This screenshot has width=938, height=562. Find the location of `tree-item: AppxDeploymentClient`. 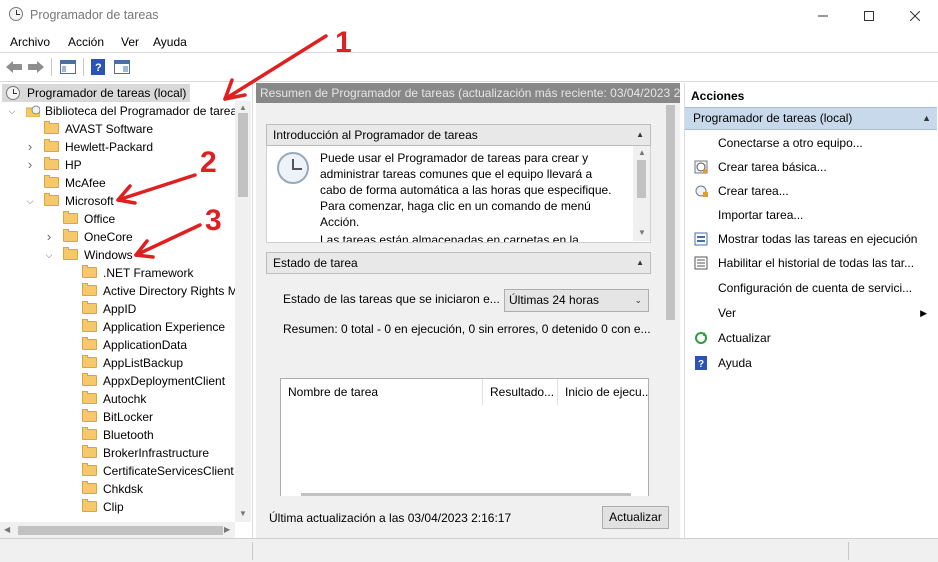

tree-item: AppxDeploymentClient is located at coordinates (117, 381).